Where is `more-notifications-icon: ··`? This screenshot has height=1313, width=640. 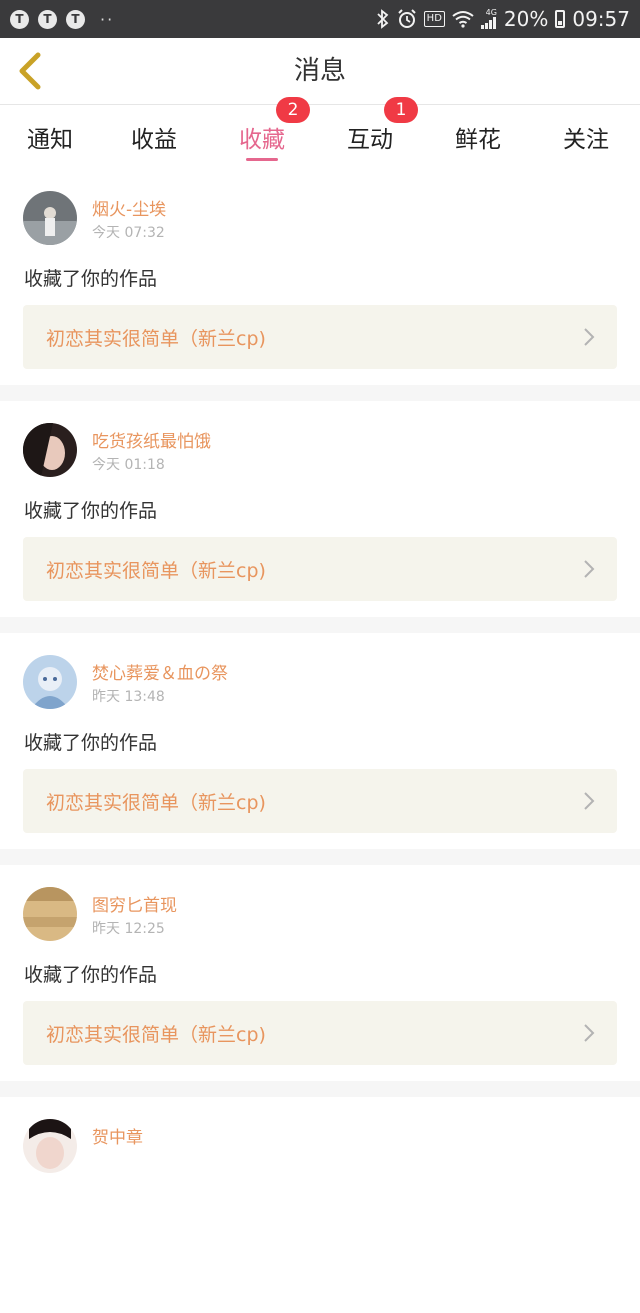 more-notifications-icon: ·· is located at coordinates (107, 19).